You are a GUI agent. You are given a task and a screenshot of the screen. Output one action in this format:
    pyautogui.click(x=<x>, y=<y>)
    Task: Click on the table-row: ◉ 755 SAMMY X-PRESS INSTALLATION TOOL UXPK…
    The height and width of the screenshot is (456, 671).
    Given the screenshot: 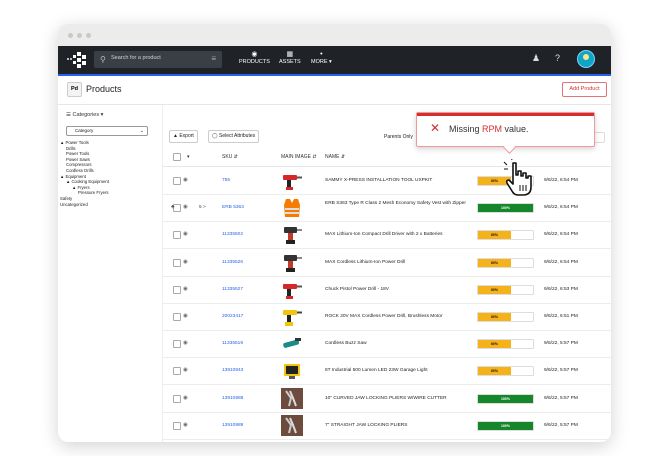 What is the action you would take?
    pyautogui.click(x=387, y=181)
    